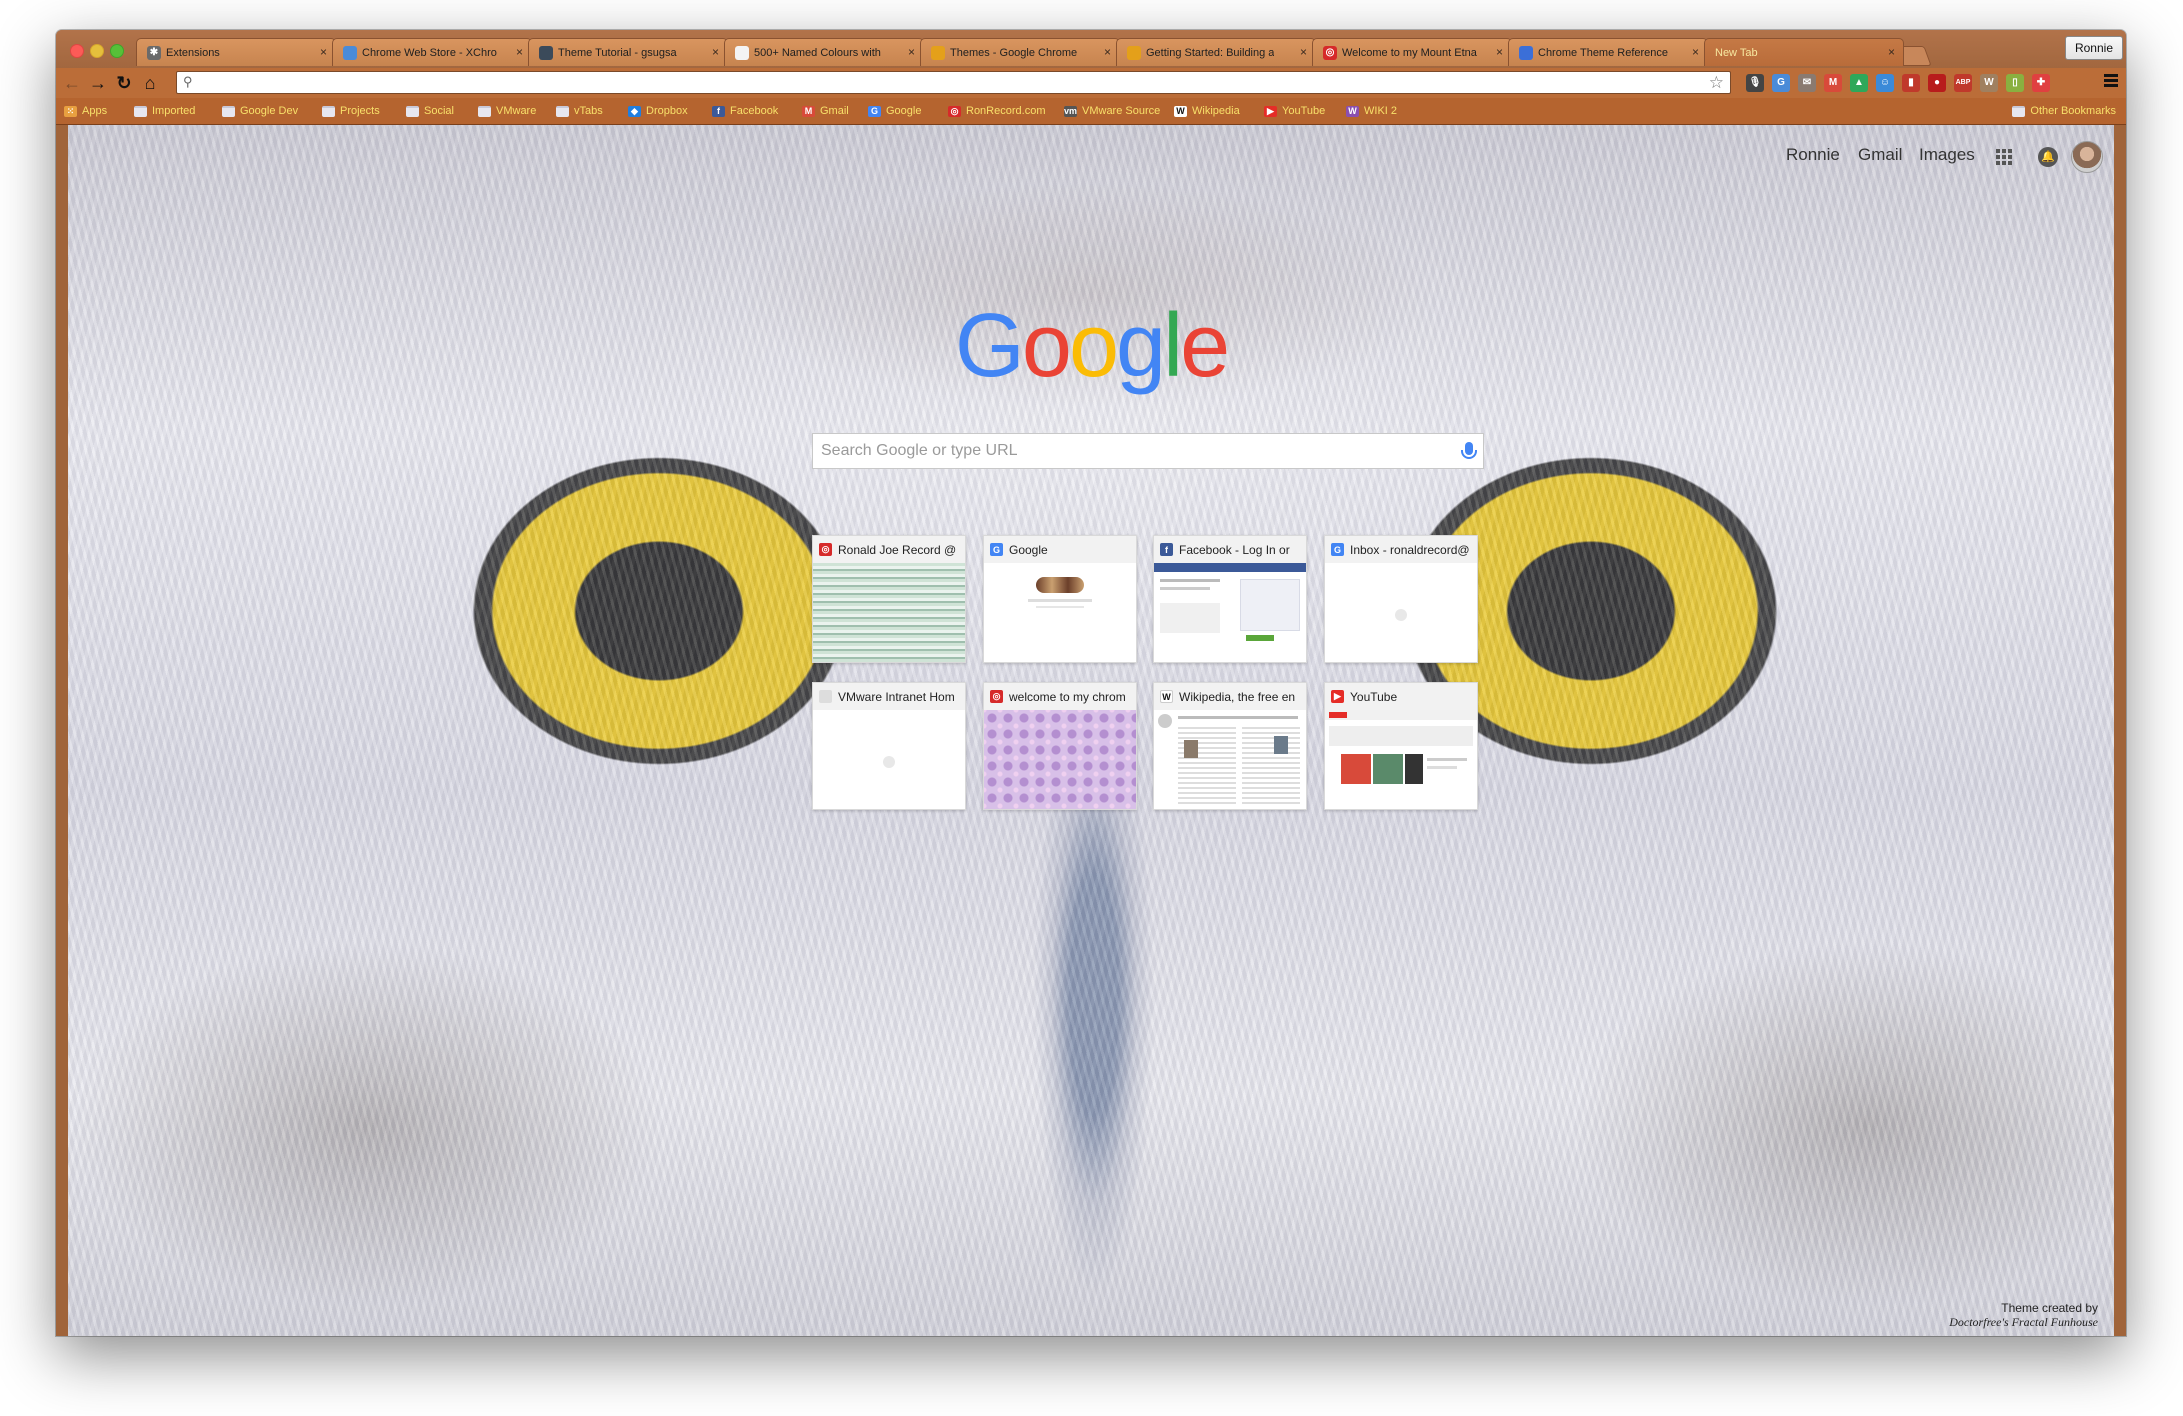 Image resolution: width=2183 pixels, height=1416 pixels. Describe the element at coordinates (124, 83) in the screenshot. I see `reload-icon: ↻` at that location.